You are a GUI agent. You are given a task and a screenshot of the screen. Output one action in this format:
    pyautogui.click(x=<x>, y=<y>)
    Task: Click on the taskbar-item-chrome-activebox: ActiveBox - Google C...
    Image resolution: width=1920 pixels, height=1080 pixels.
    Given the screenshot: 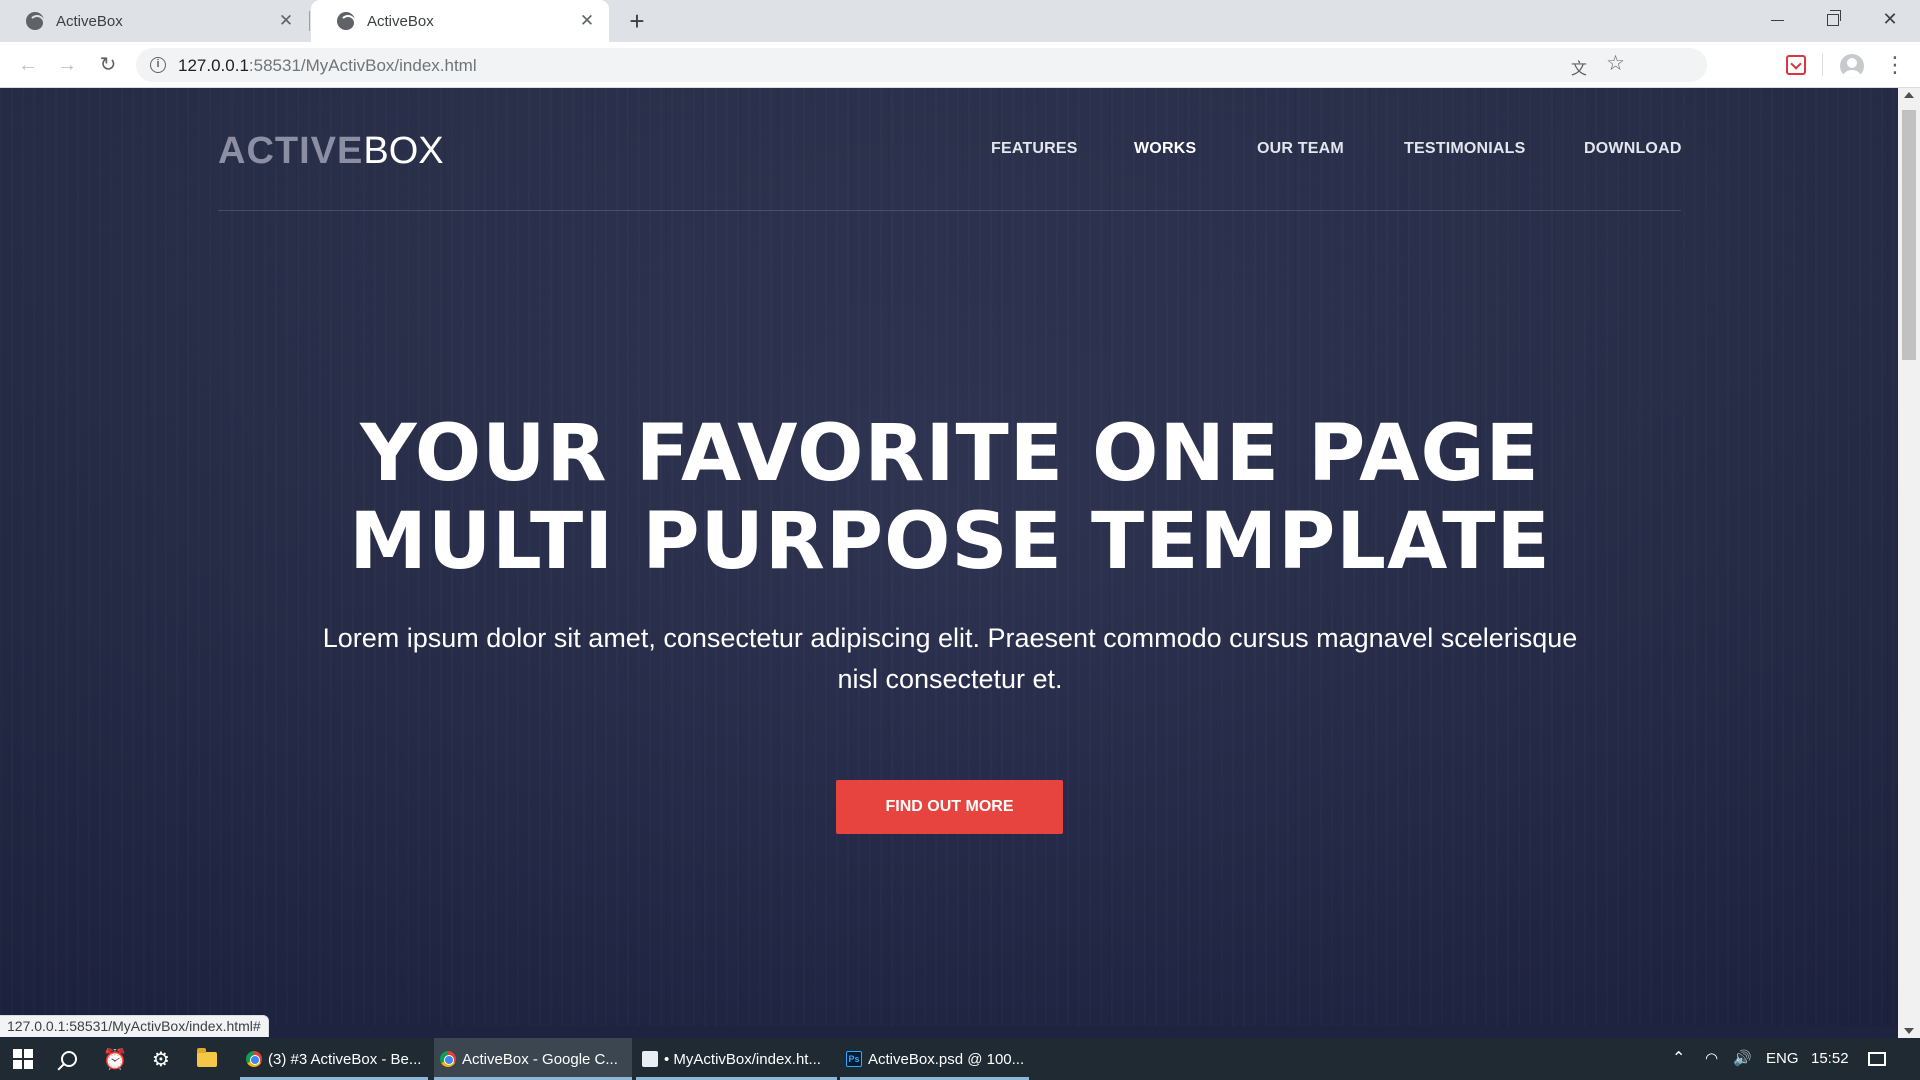 What is the action you would take?
    pyautogui.click(x=533, y=1059)
    